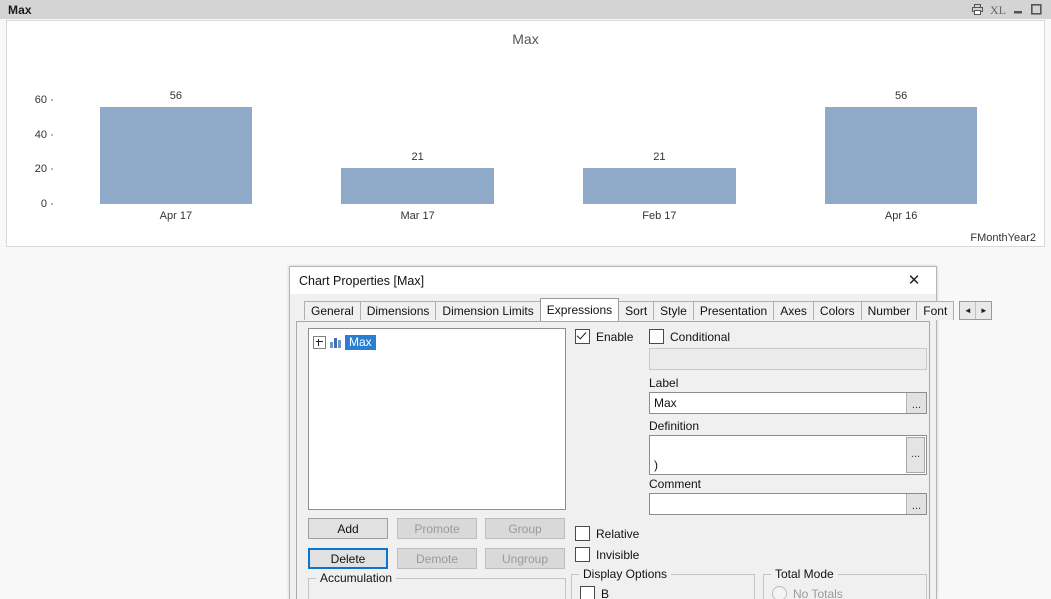 This screenshot has height=599, width=1051. I want to click on tab-axes: Axes, so click(793, 310).